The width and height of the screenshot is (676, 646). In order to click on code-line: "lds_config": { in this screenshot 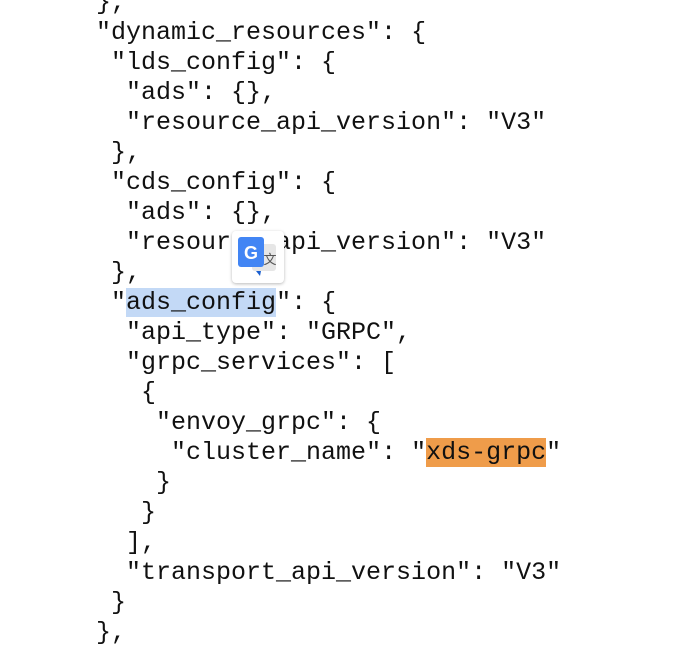, I will do `click(201, 63)`.